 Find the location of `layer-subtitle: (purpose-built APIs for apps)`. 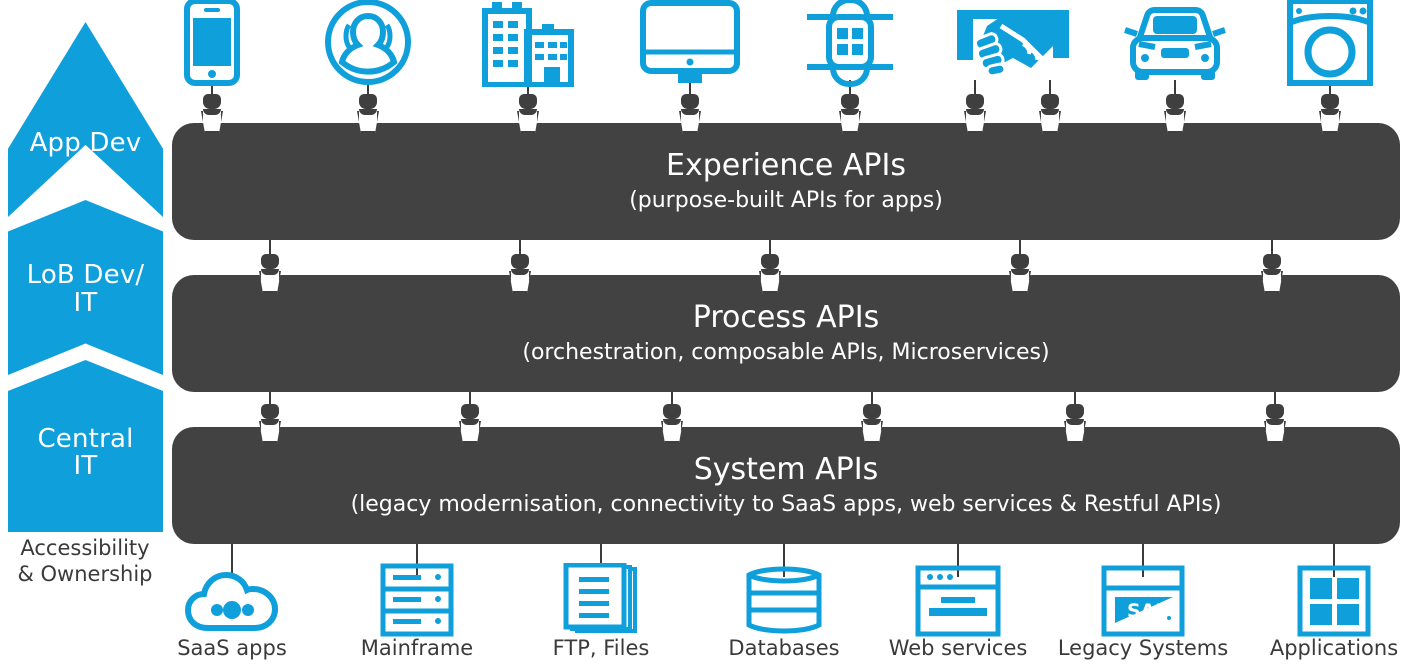

layer-subtitle: (purpose-built APIs for apps) is located at coordinates (786, 200).